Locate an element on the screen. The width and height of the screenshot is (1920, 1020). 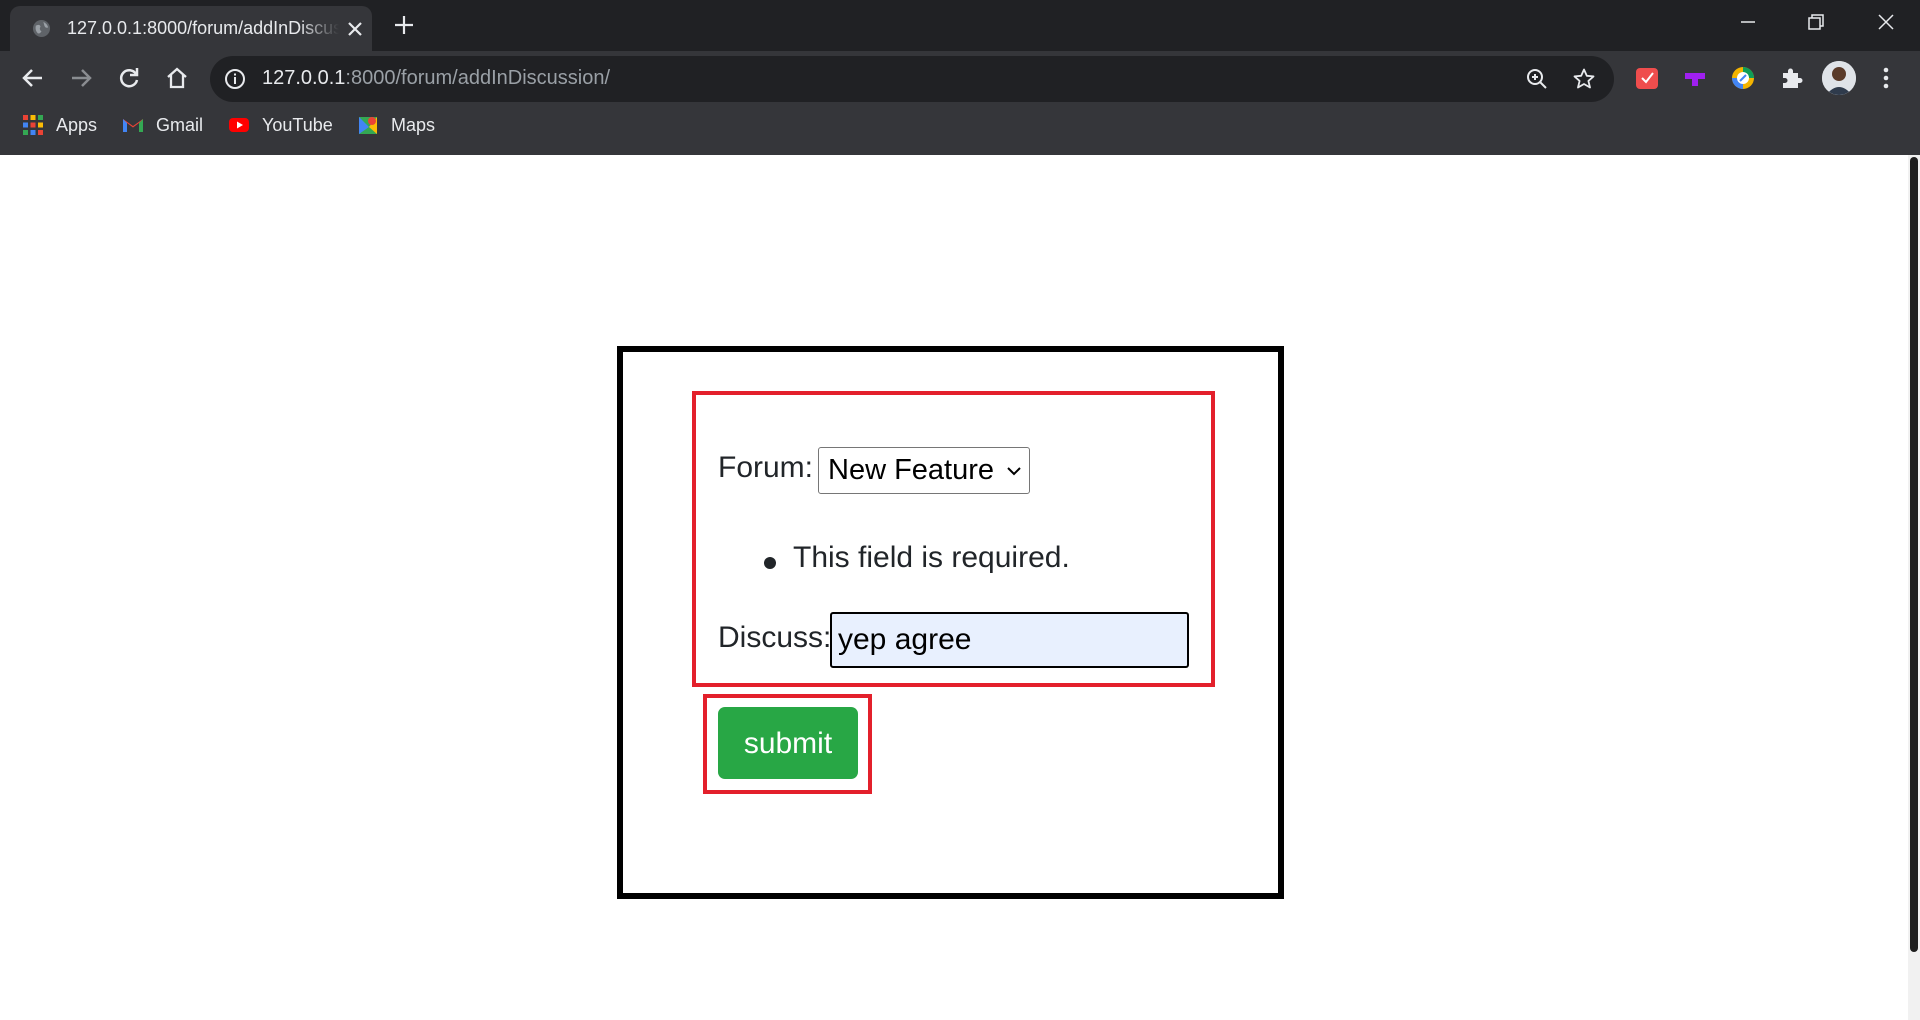
forum-label: Forum: is located at coordinates (766, 467).